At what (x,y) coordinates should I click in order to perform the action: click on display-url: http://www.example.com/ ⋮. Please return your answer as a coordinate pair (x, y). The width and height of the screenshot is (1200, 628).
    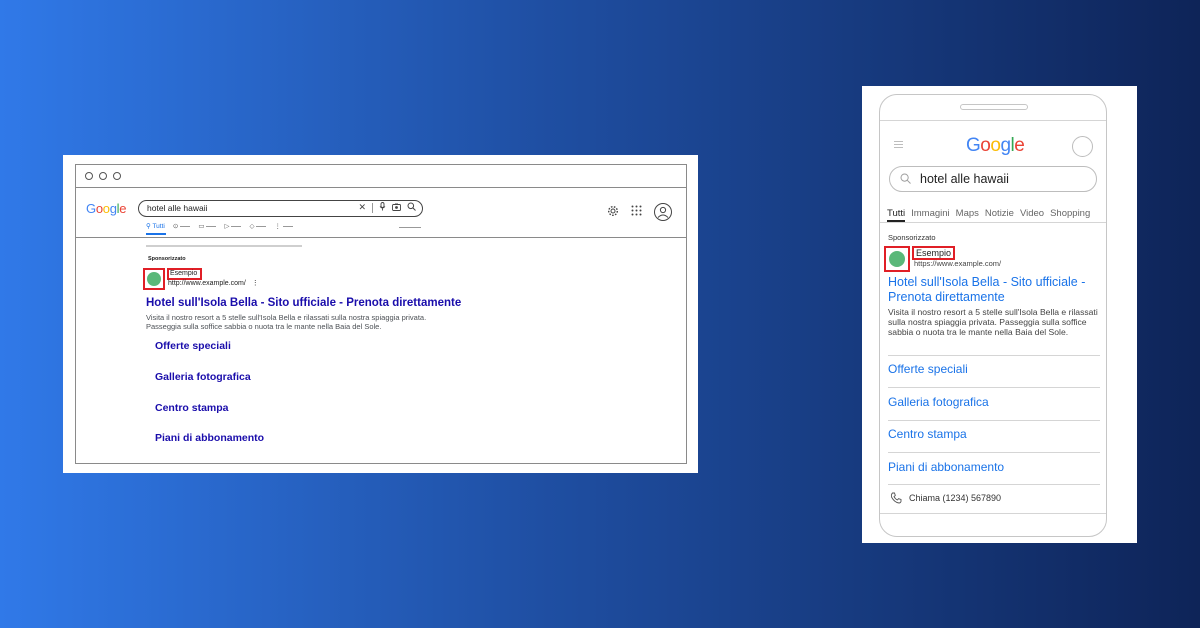
    Looking at the image, I should click on (213, 283).